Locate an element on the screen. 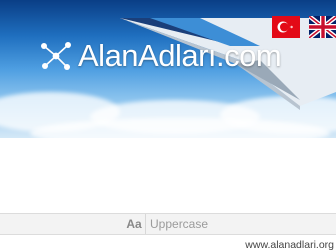  site-name: AlanAdları.com is located at coordinates (180, 55).